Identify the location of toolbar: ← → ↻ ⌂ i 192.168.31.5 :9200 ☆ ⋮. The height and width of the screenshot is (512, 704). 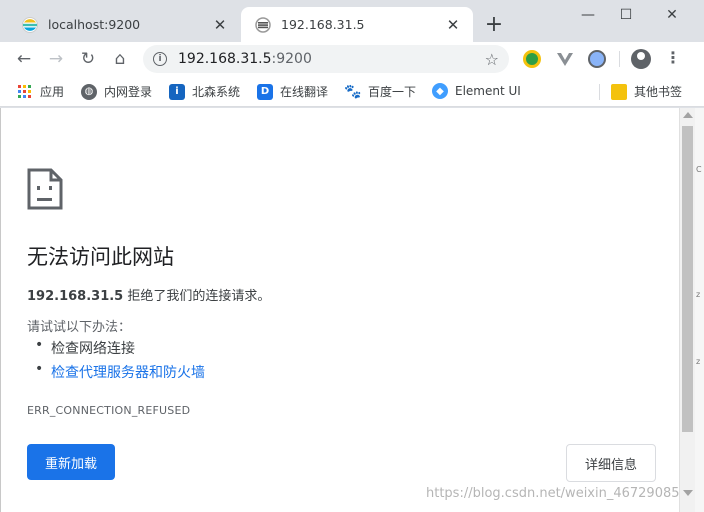
(352, 59).